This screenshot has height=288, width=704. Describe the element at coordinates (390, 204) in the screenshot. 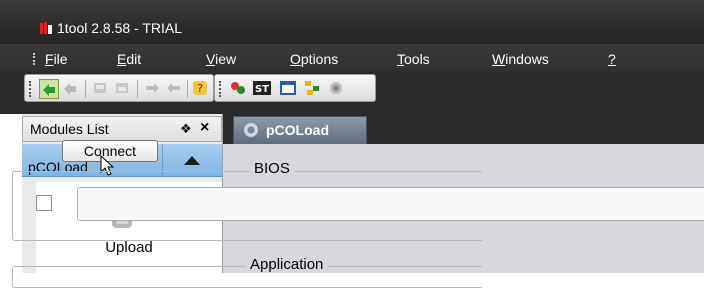

I see `bios-path-field` at that location.